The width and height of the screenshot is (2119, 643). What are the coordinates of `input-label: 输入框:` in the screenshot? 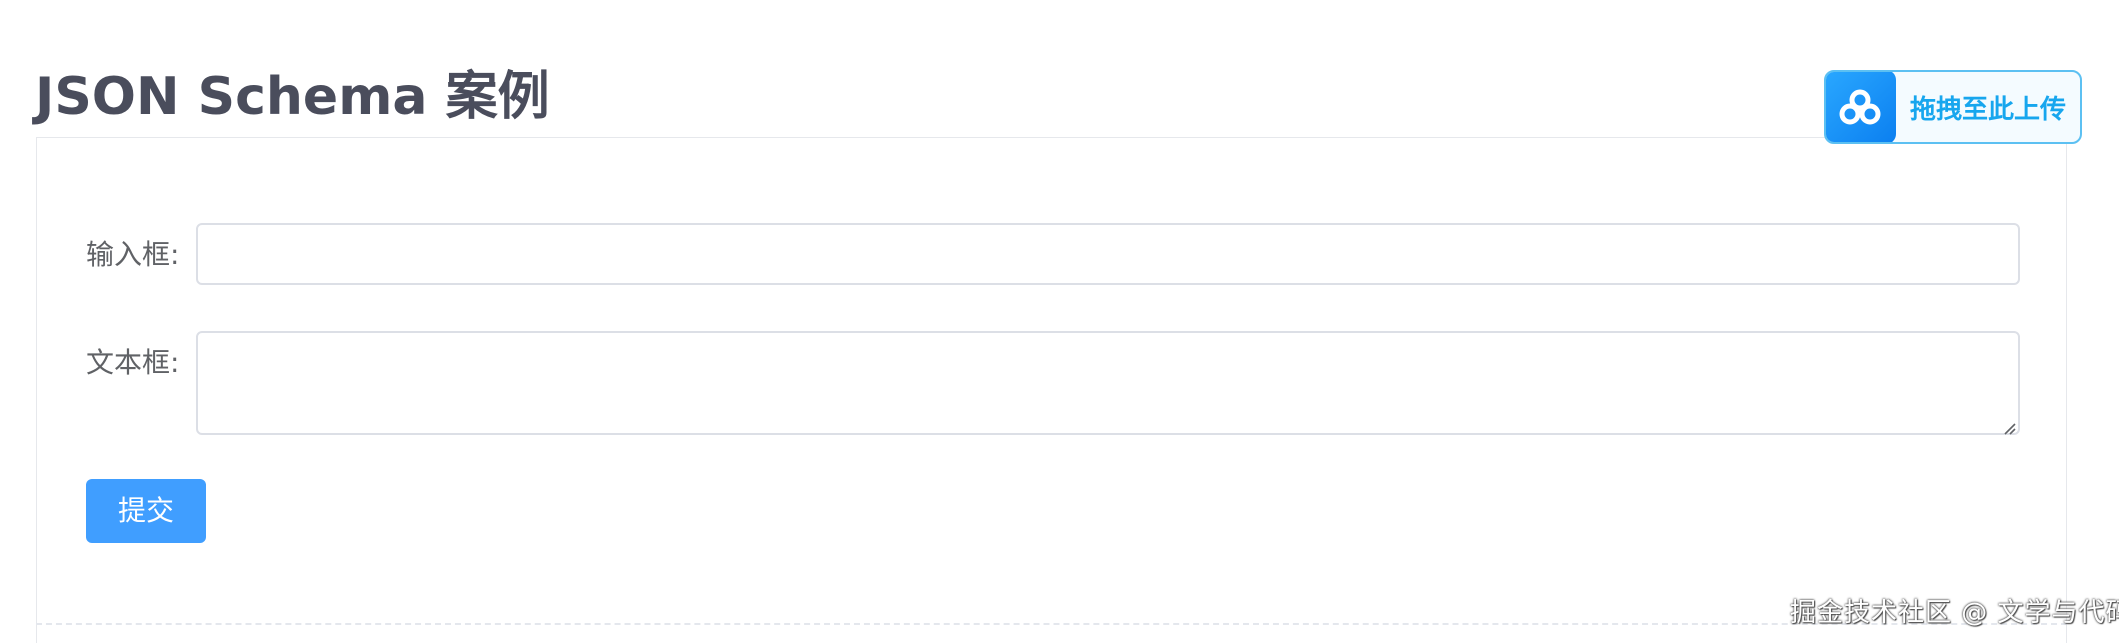 It's located at (133, 254).